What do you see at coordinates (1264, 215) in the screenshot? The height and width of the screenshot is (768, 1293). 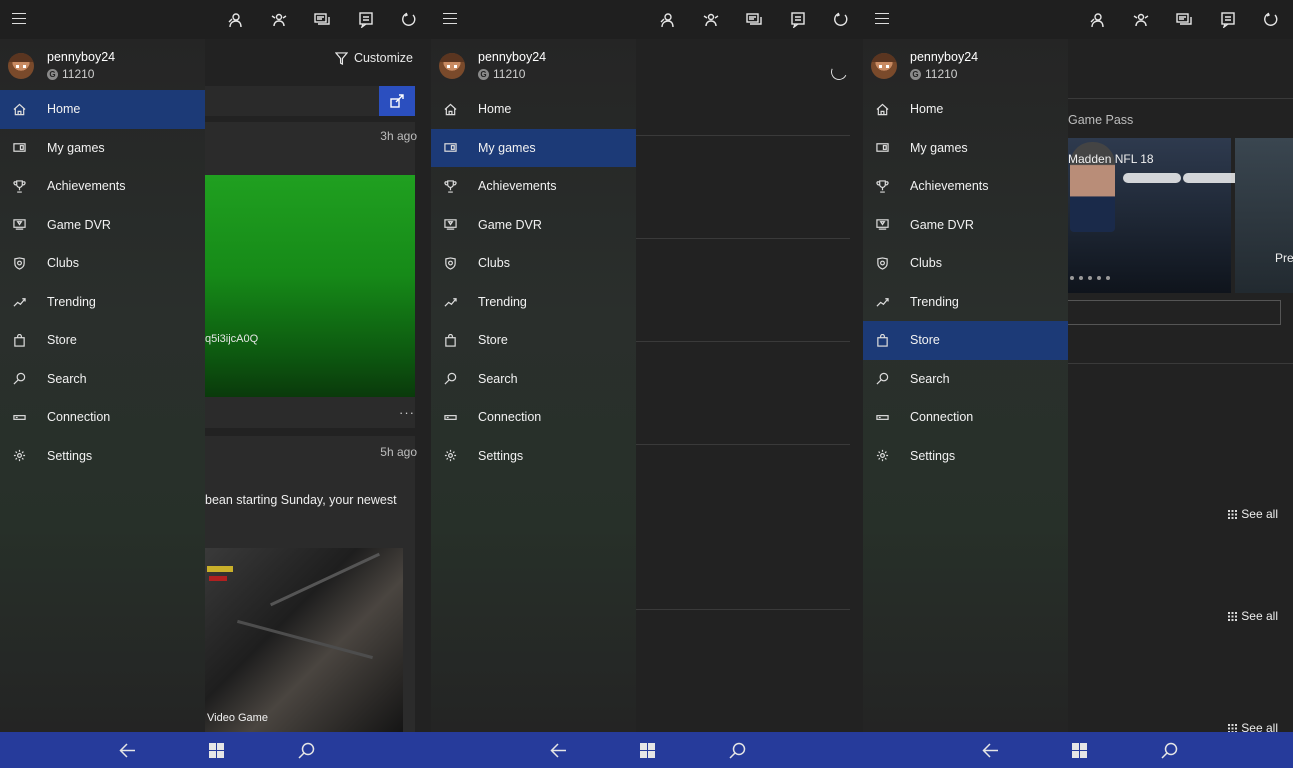 I see `game-tile: Pre-` at bounding box center [1264, 215].